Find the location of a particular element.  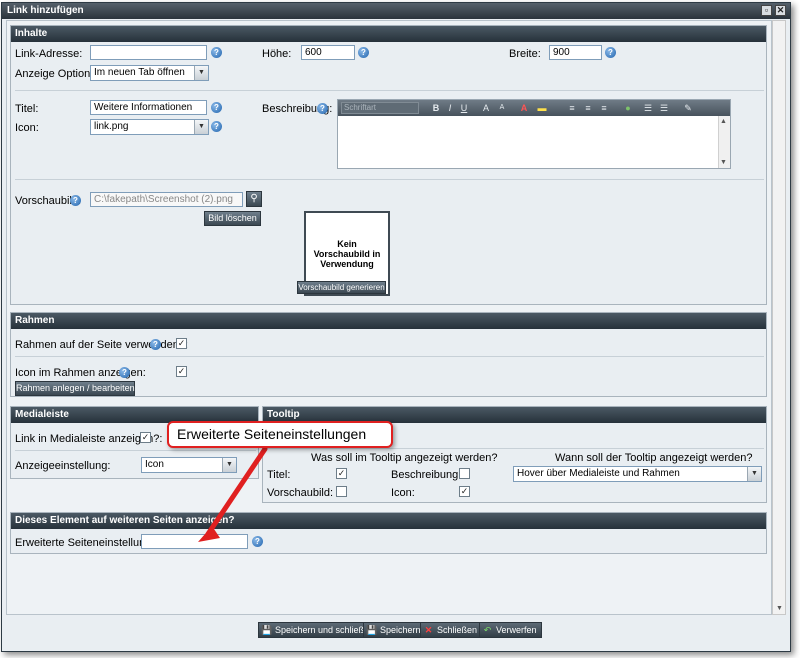

link-address-label: Link-Adresse: is located at coordinates (49, 54).